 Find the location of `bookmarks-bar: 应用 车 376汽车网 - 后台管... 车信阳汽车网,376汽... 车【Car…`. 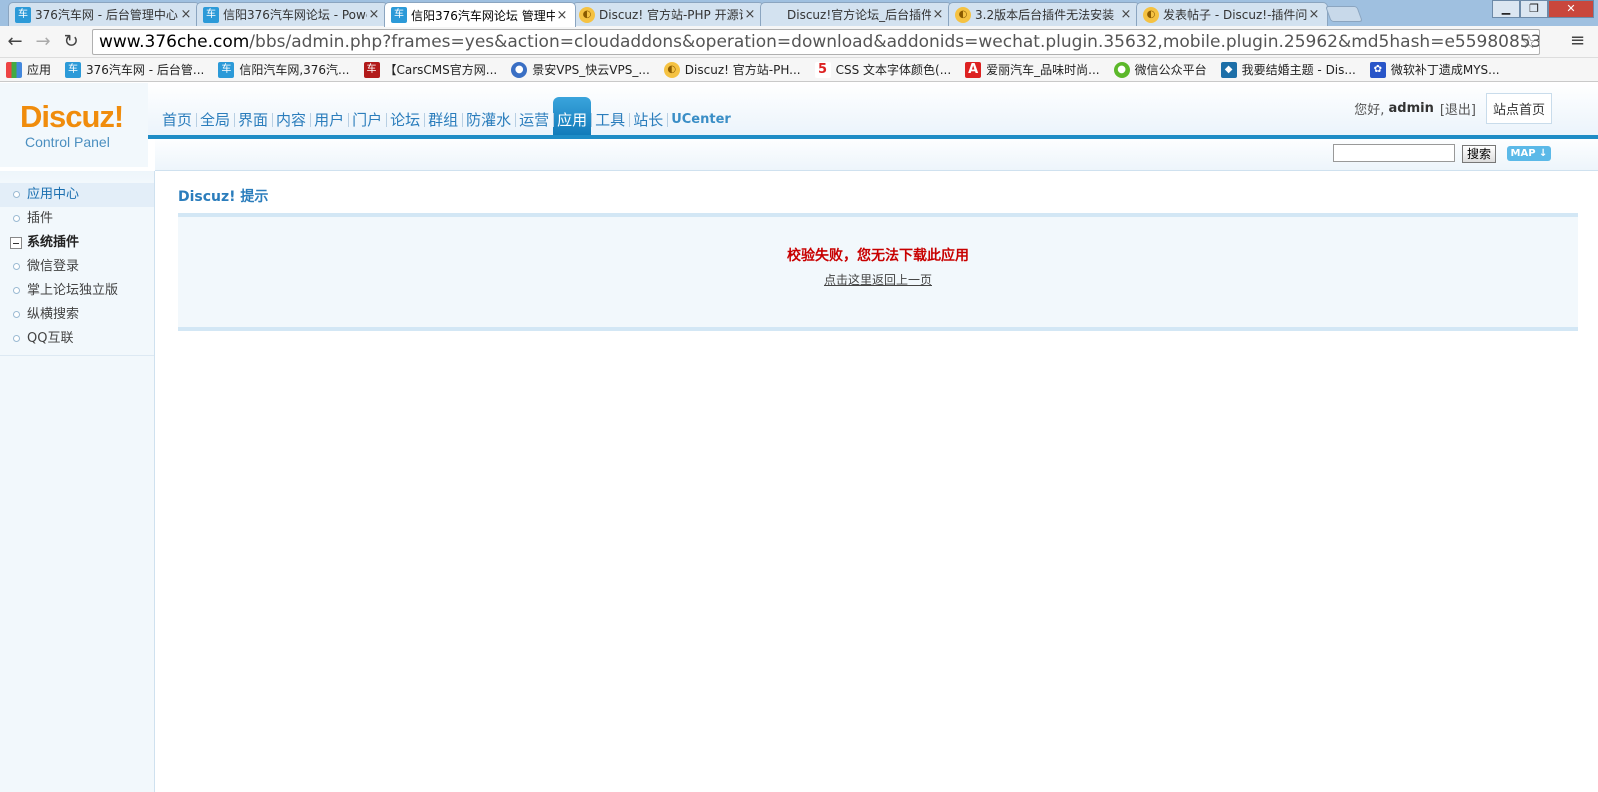

bookmarks-bar: 应用 车 376汽车网 - 后台管... 车信阳汽车网,376汽... 车【Car… is located at coordinates (799, 70).